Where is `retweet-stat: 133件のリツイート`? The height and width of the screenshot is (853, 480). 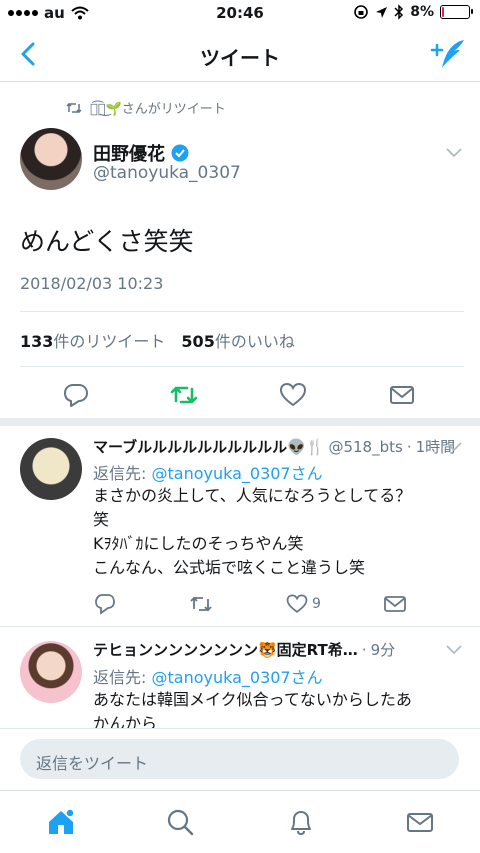
retweet-stat: 133件のリツイート is located at coordinates (92, 340).